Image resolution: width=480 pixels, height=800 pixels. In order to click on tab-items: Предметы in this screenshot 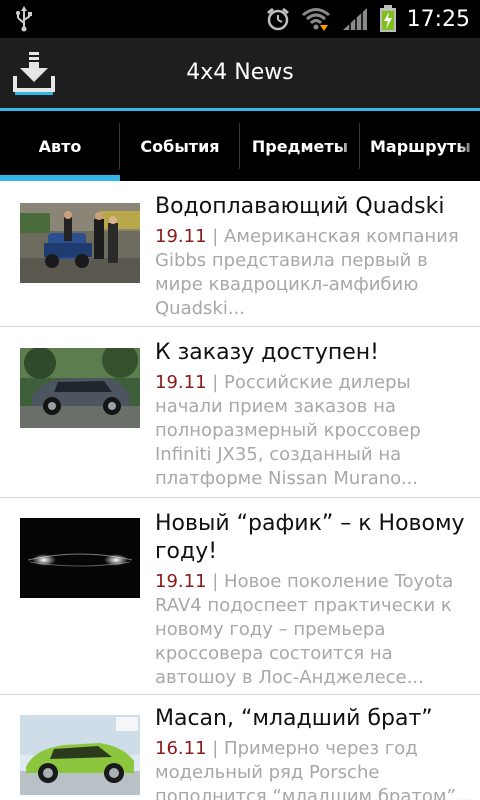, I will do `click(300, 146)`.